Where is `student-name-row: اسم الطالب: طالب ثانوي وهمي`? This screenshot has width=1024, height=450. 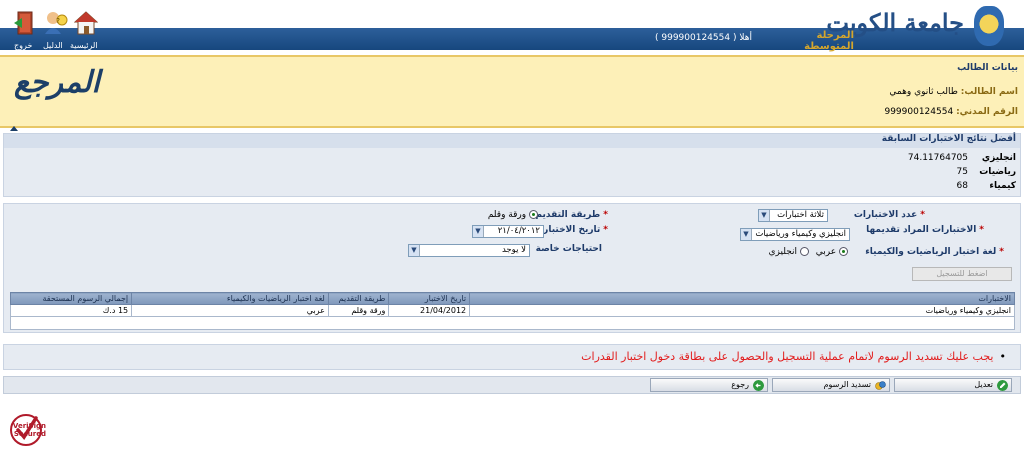
student-name-row: اسم الطالب: طالب ثانوي وهمي is located at coordinates (953, 92).